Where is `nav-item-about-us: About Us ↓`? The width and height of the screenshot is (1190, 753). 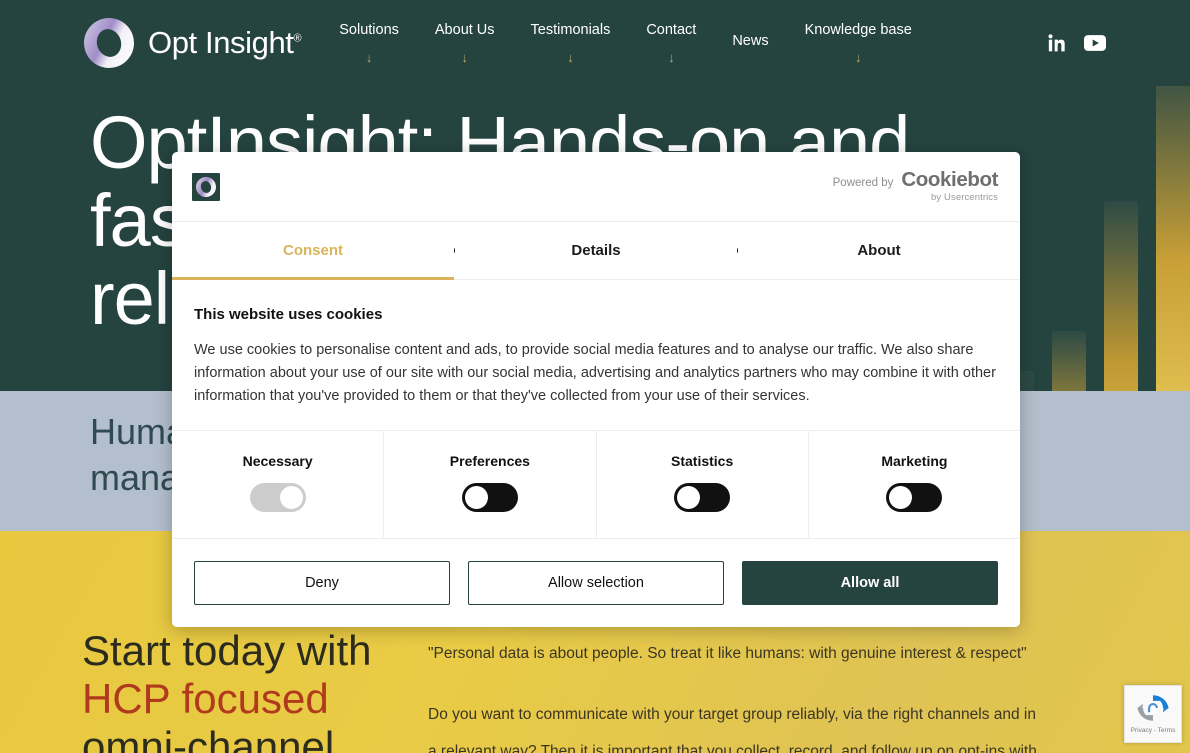
nav-item-about-us: About Us ↓ is located at coordinates (465, 43).